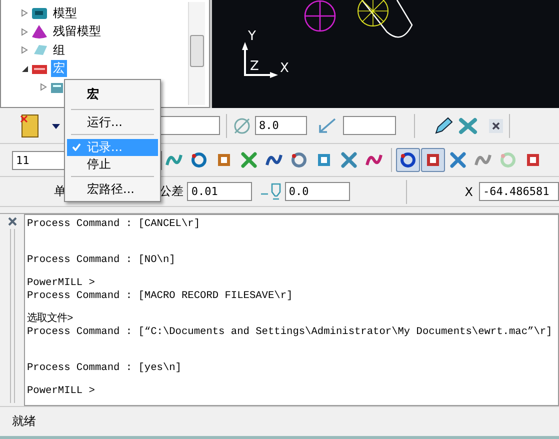  I want to click on tolerance-field: 0.01, so click(219, 191).